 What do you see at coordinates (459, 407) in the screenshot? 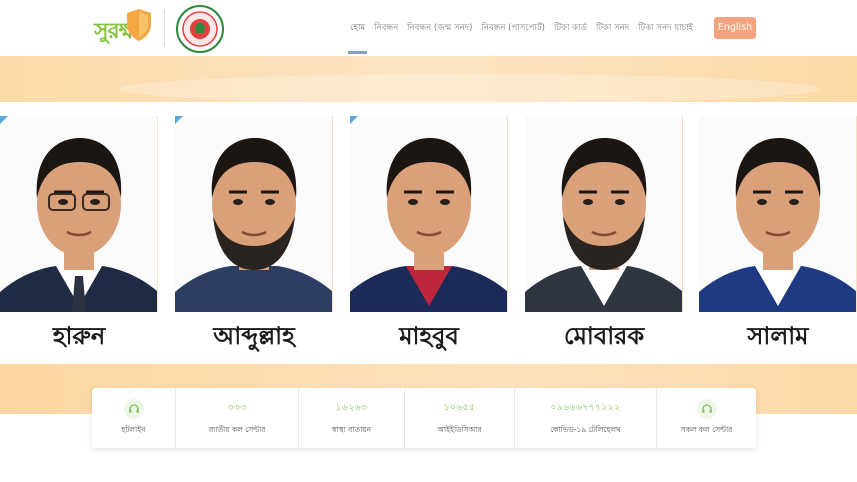
I see `phone-number: ১০৬৫৫` at bounding box center [459, 407].